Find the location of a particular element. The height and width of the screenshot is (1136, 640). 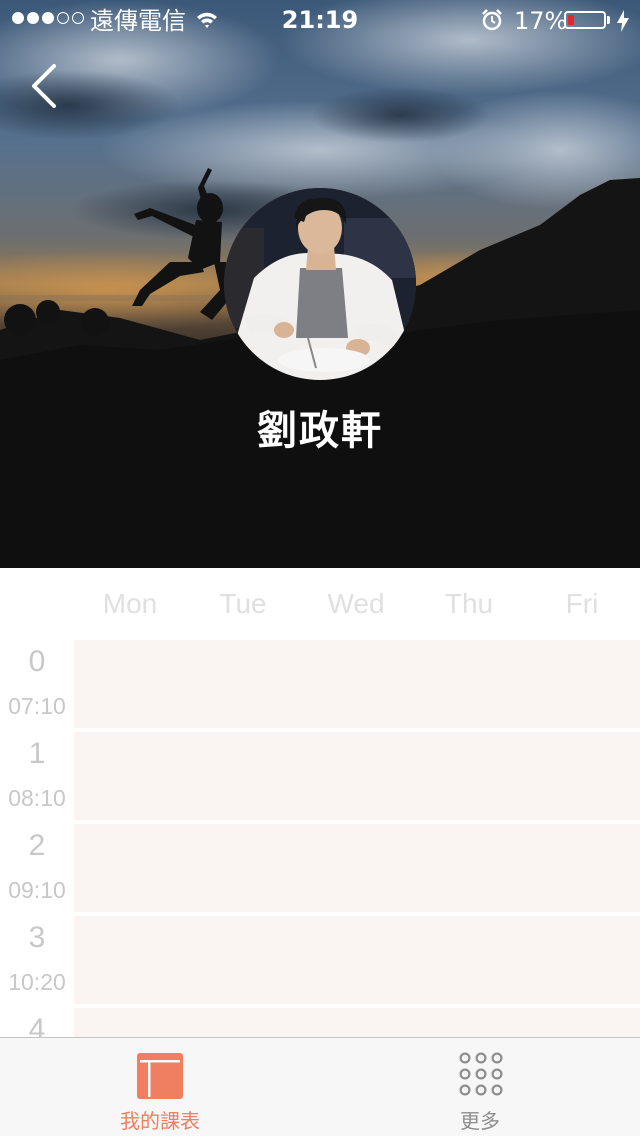

period-row: 0 07:10 is located at coordinates (320, 684).